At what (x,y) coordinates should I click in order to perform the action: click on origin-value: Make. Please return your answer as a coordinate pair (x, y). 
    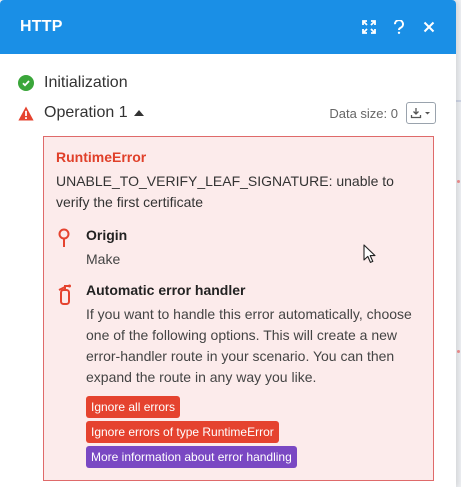
    Looking at the image, I should click on (103, 259).